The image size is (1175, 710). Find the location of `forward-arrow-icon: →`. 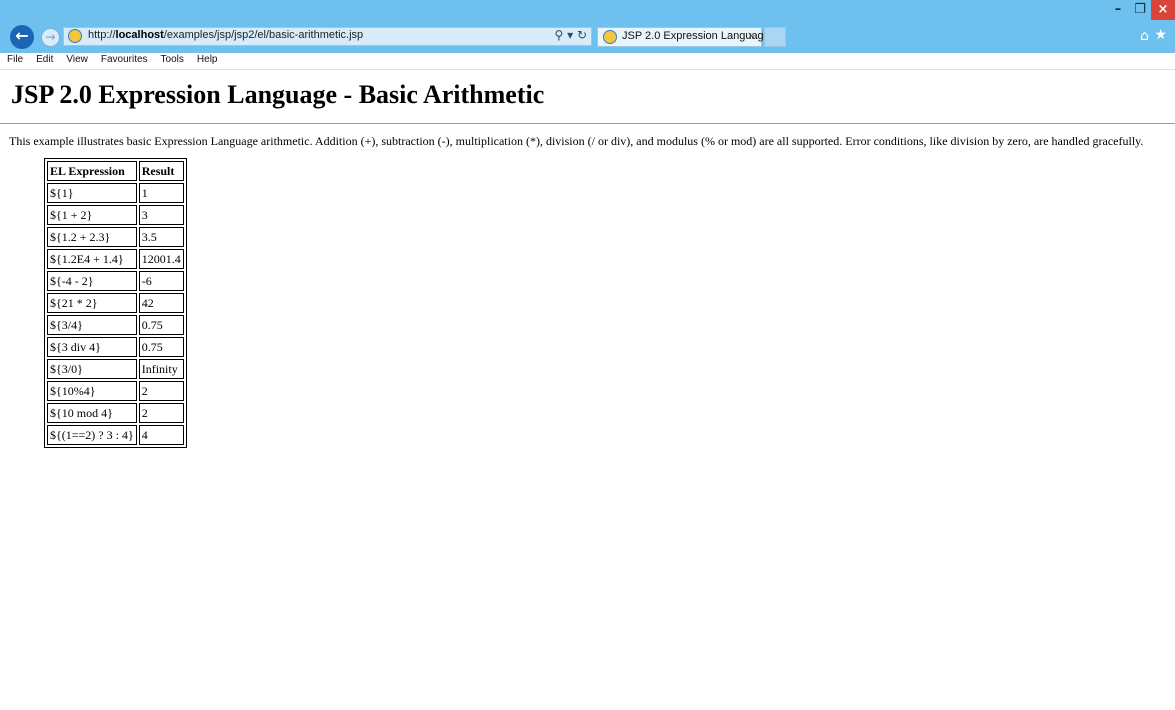

forward-arrow-icon: → is located at coordinates (50, 37).